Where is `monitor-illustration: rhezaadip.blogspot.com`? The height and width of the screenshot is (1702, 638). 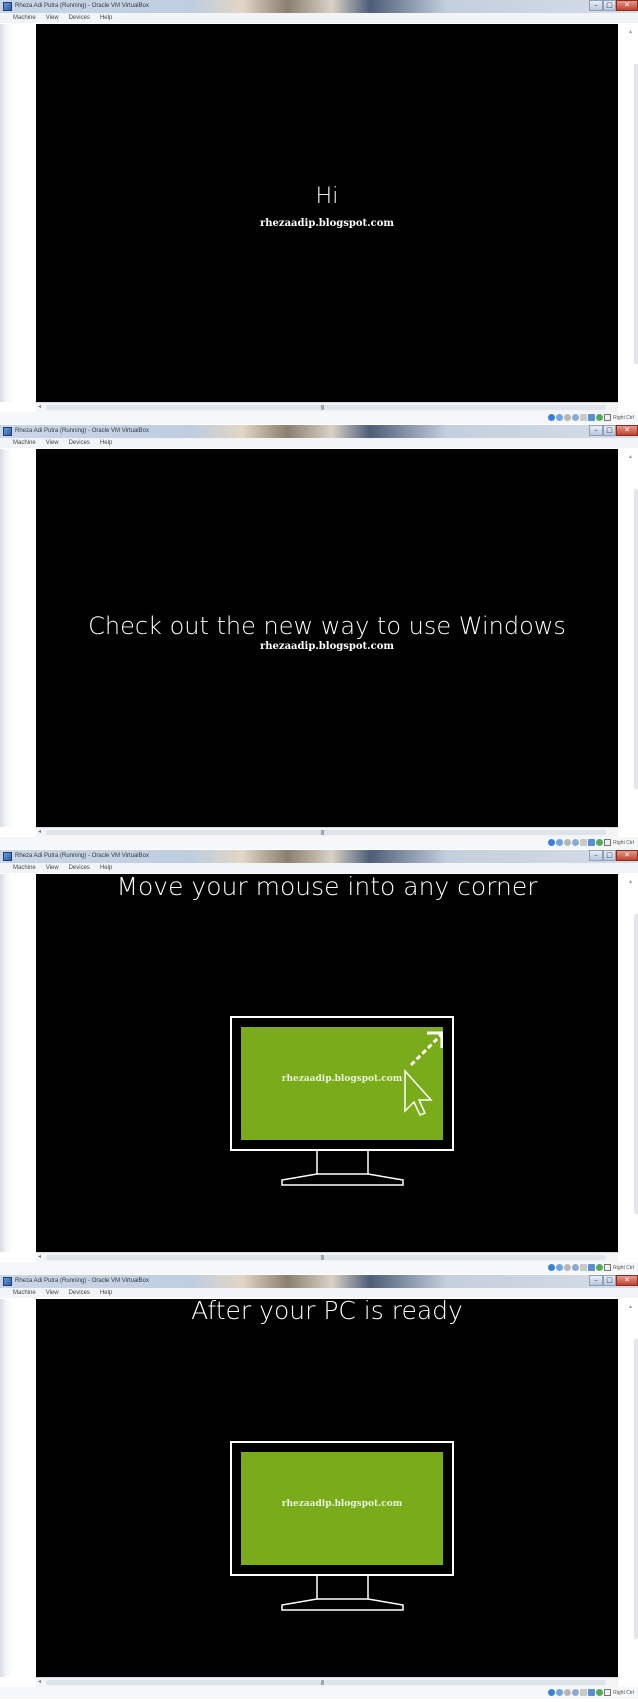
monitor-illustration: rhezaadip.blogspot.com is located at coordinates (342, 1083).